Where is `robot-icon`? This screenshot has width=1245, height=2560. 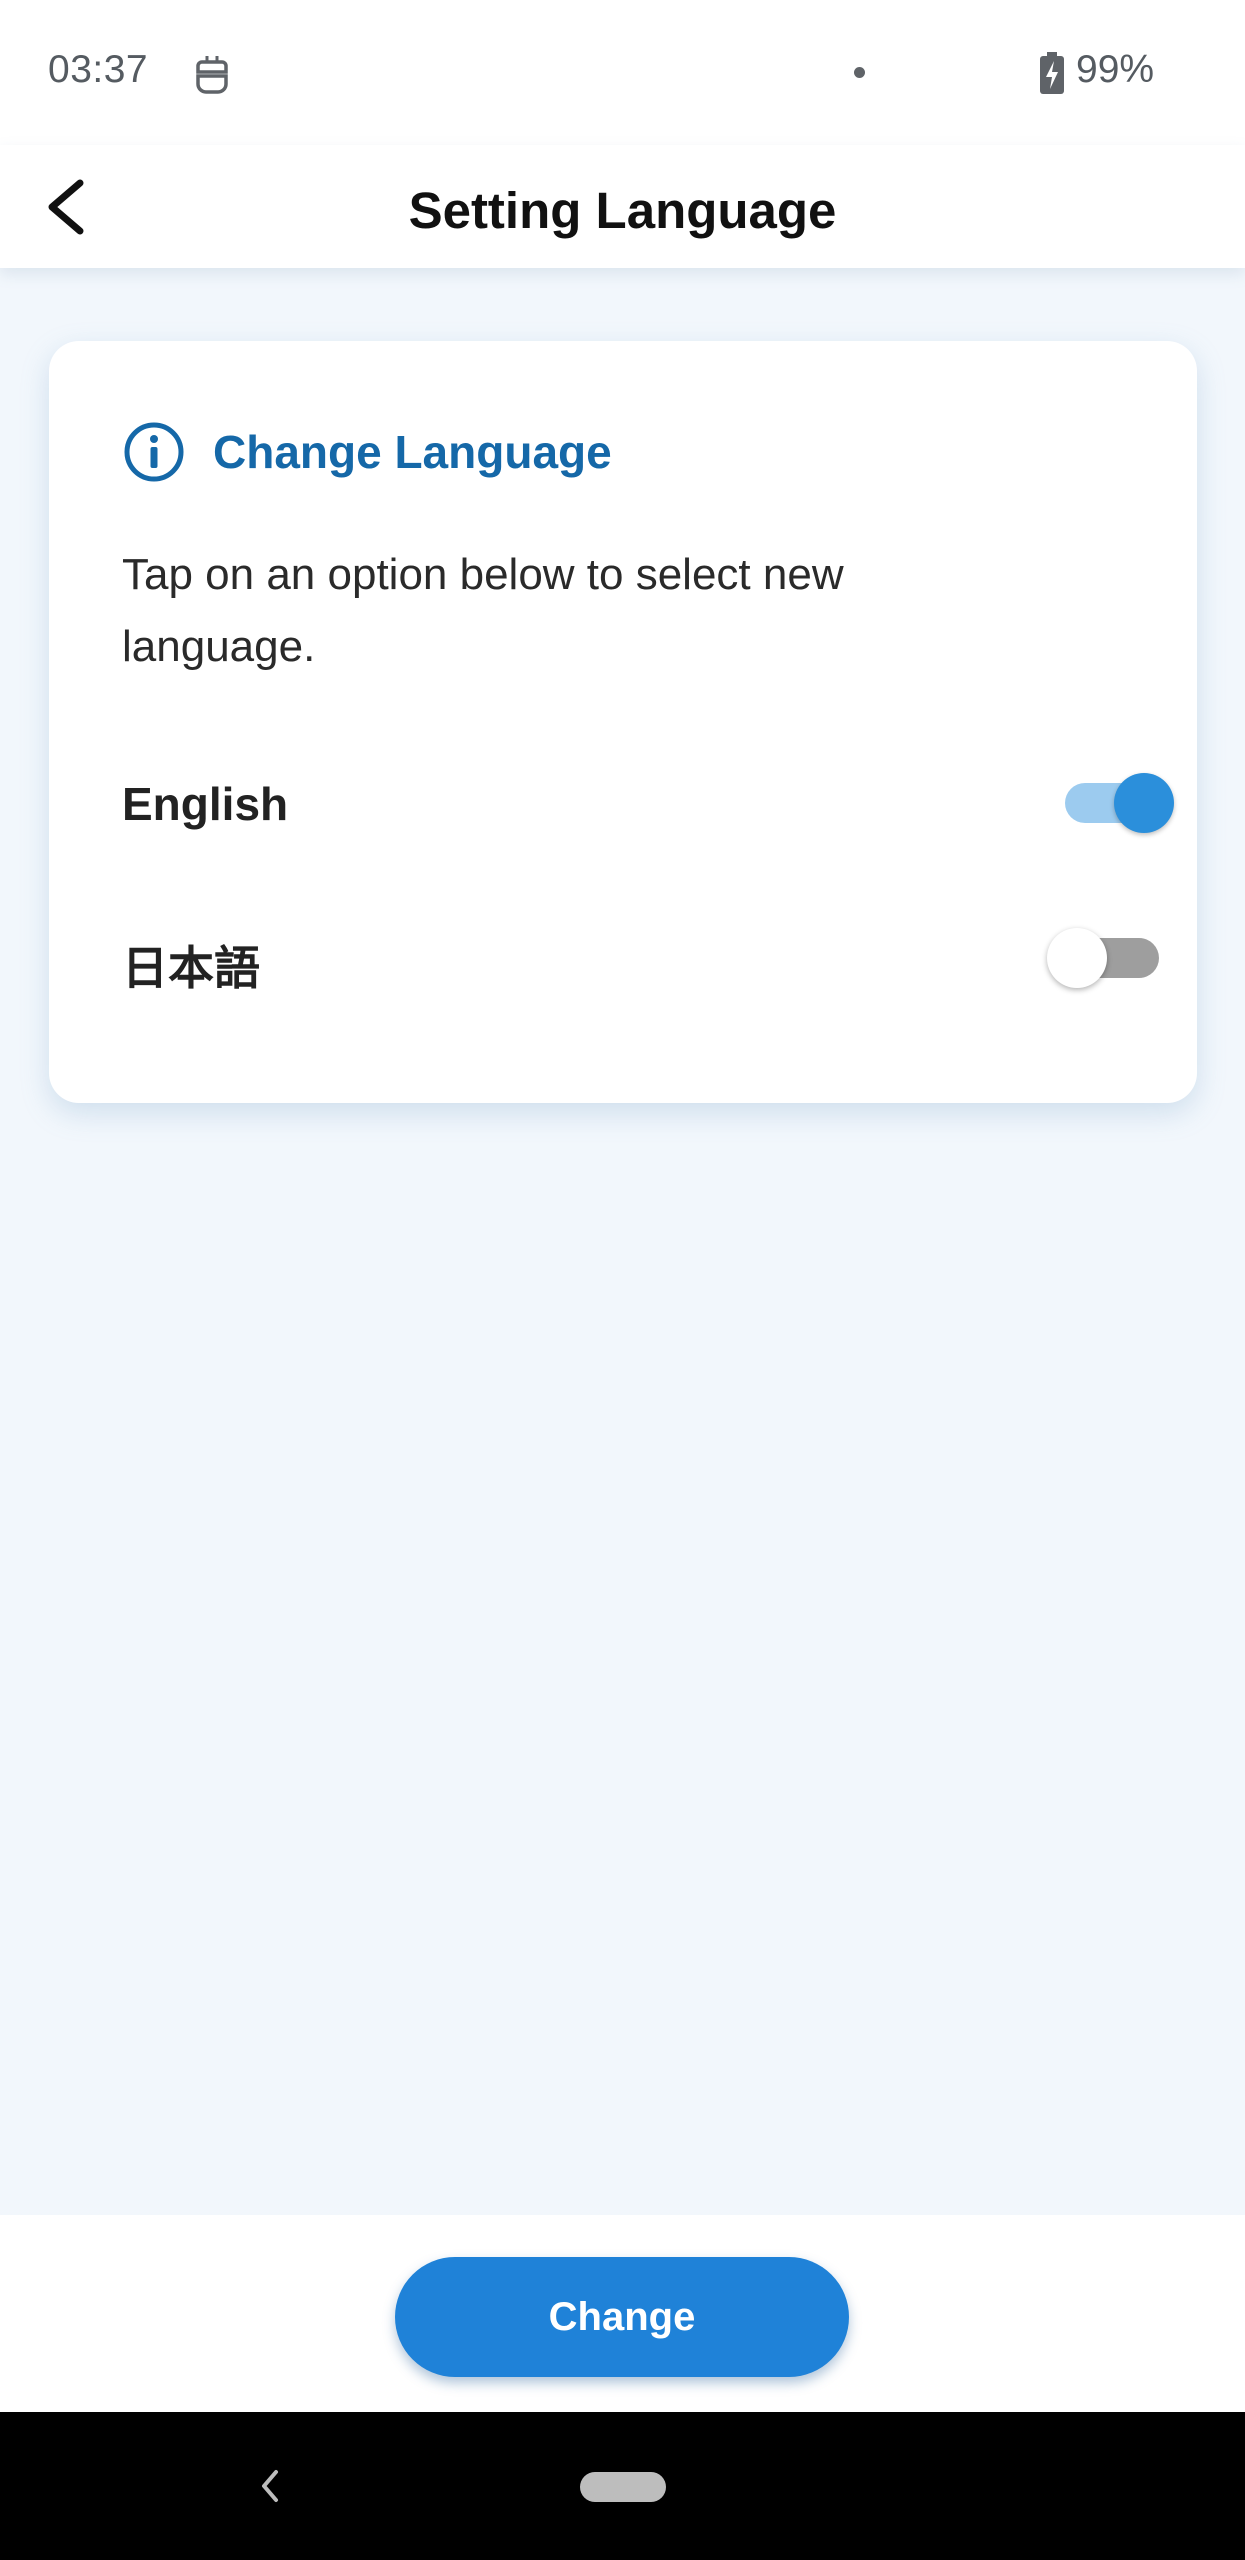 robot-icon is located at coordinates (212, 75).